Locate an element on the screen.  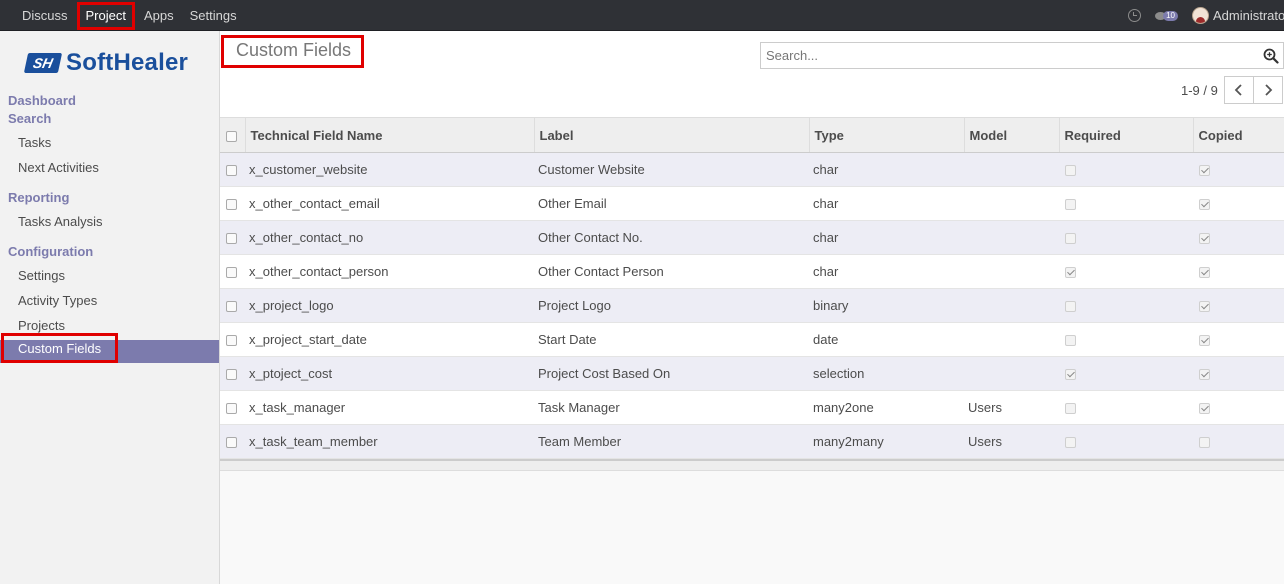
sidebar-item-dashboard: Dashboard is located at coordinates (42, 100).